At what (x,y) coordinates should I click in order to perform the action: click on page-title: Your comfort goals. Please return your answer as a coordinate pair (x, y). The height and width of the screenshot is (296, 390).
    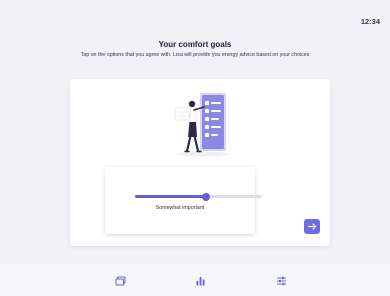
    Looking at the image, I should click on (195, 44).